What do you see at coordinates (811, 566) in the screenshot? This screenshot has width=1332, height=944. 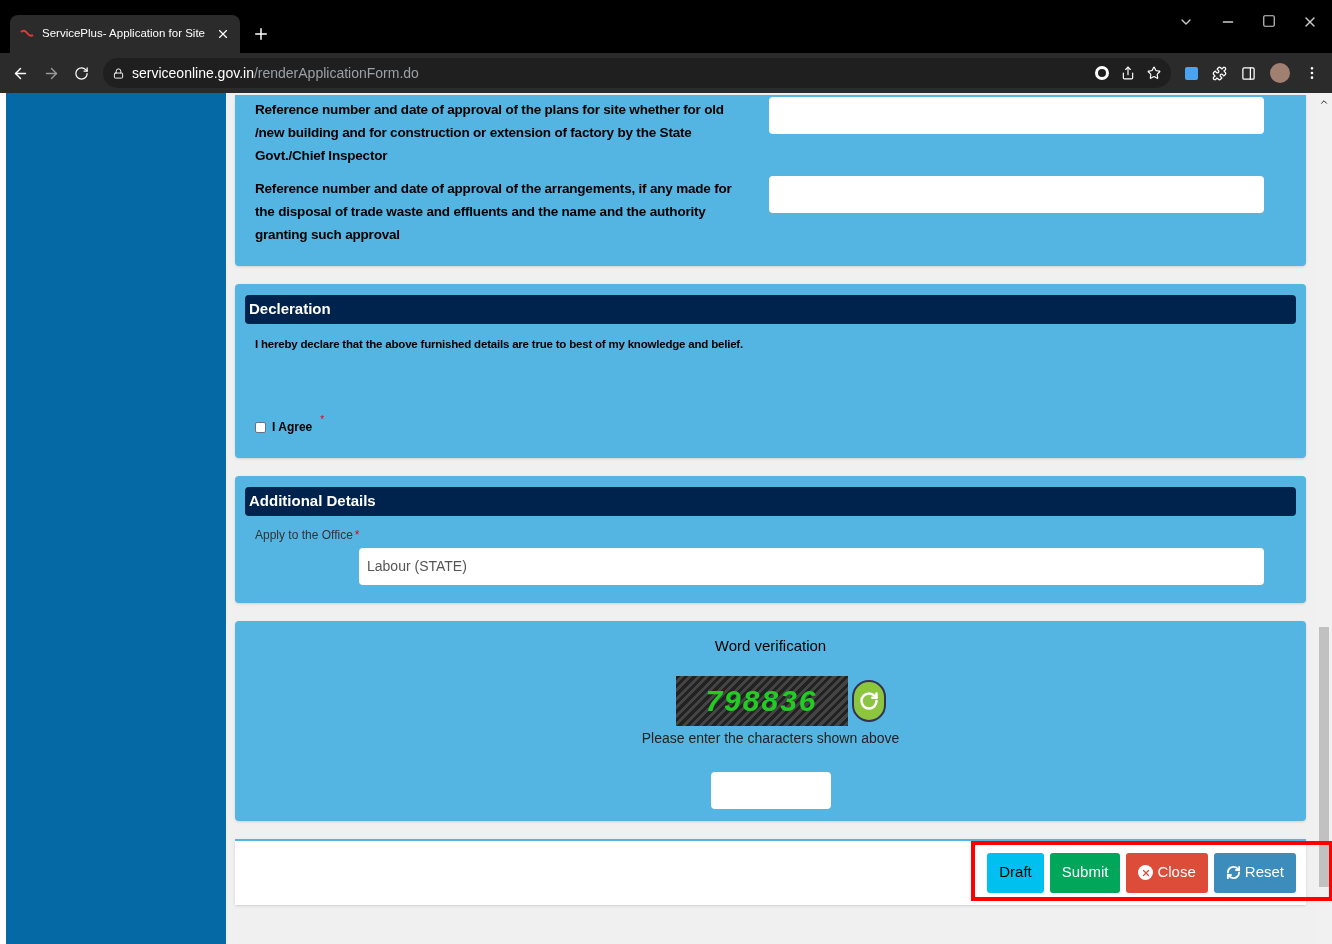 I see `office-field: Labour (STATE)` at bounding box center [811, 566].